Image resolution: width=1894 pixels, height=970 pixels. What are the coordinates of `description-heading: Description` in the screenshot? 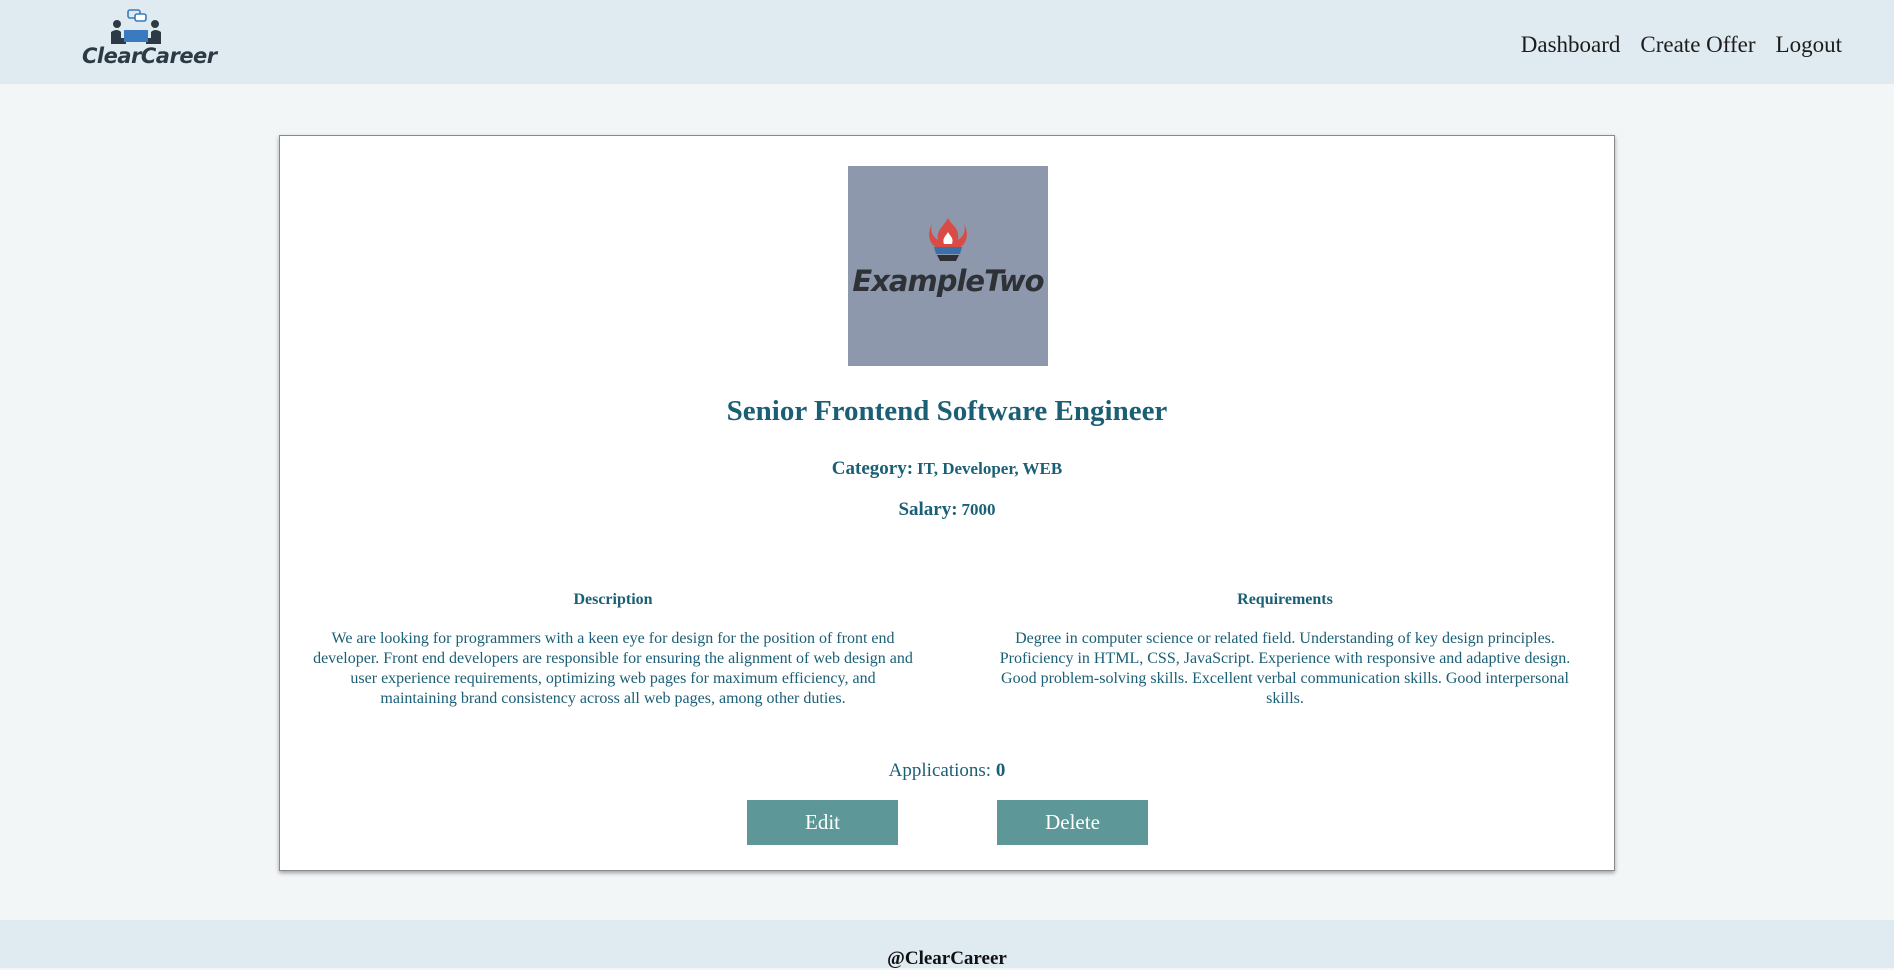 It's located at (613, 599).